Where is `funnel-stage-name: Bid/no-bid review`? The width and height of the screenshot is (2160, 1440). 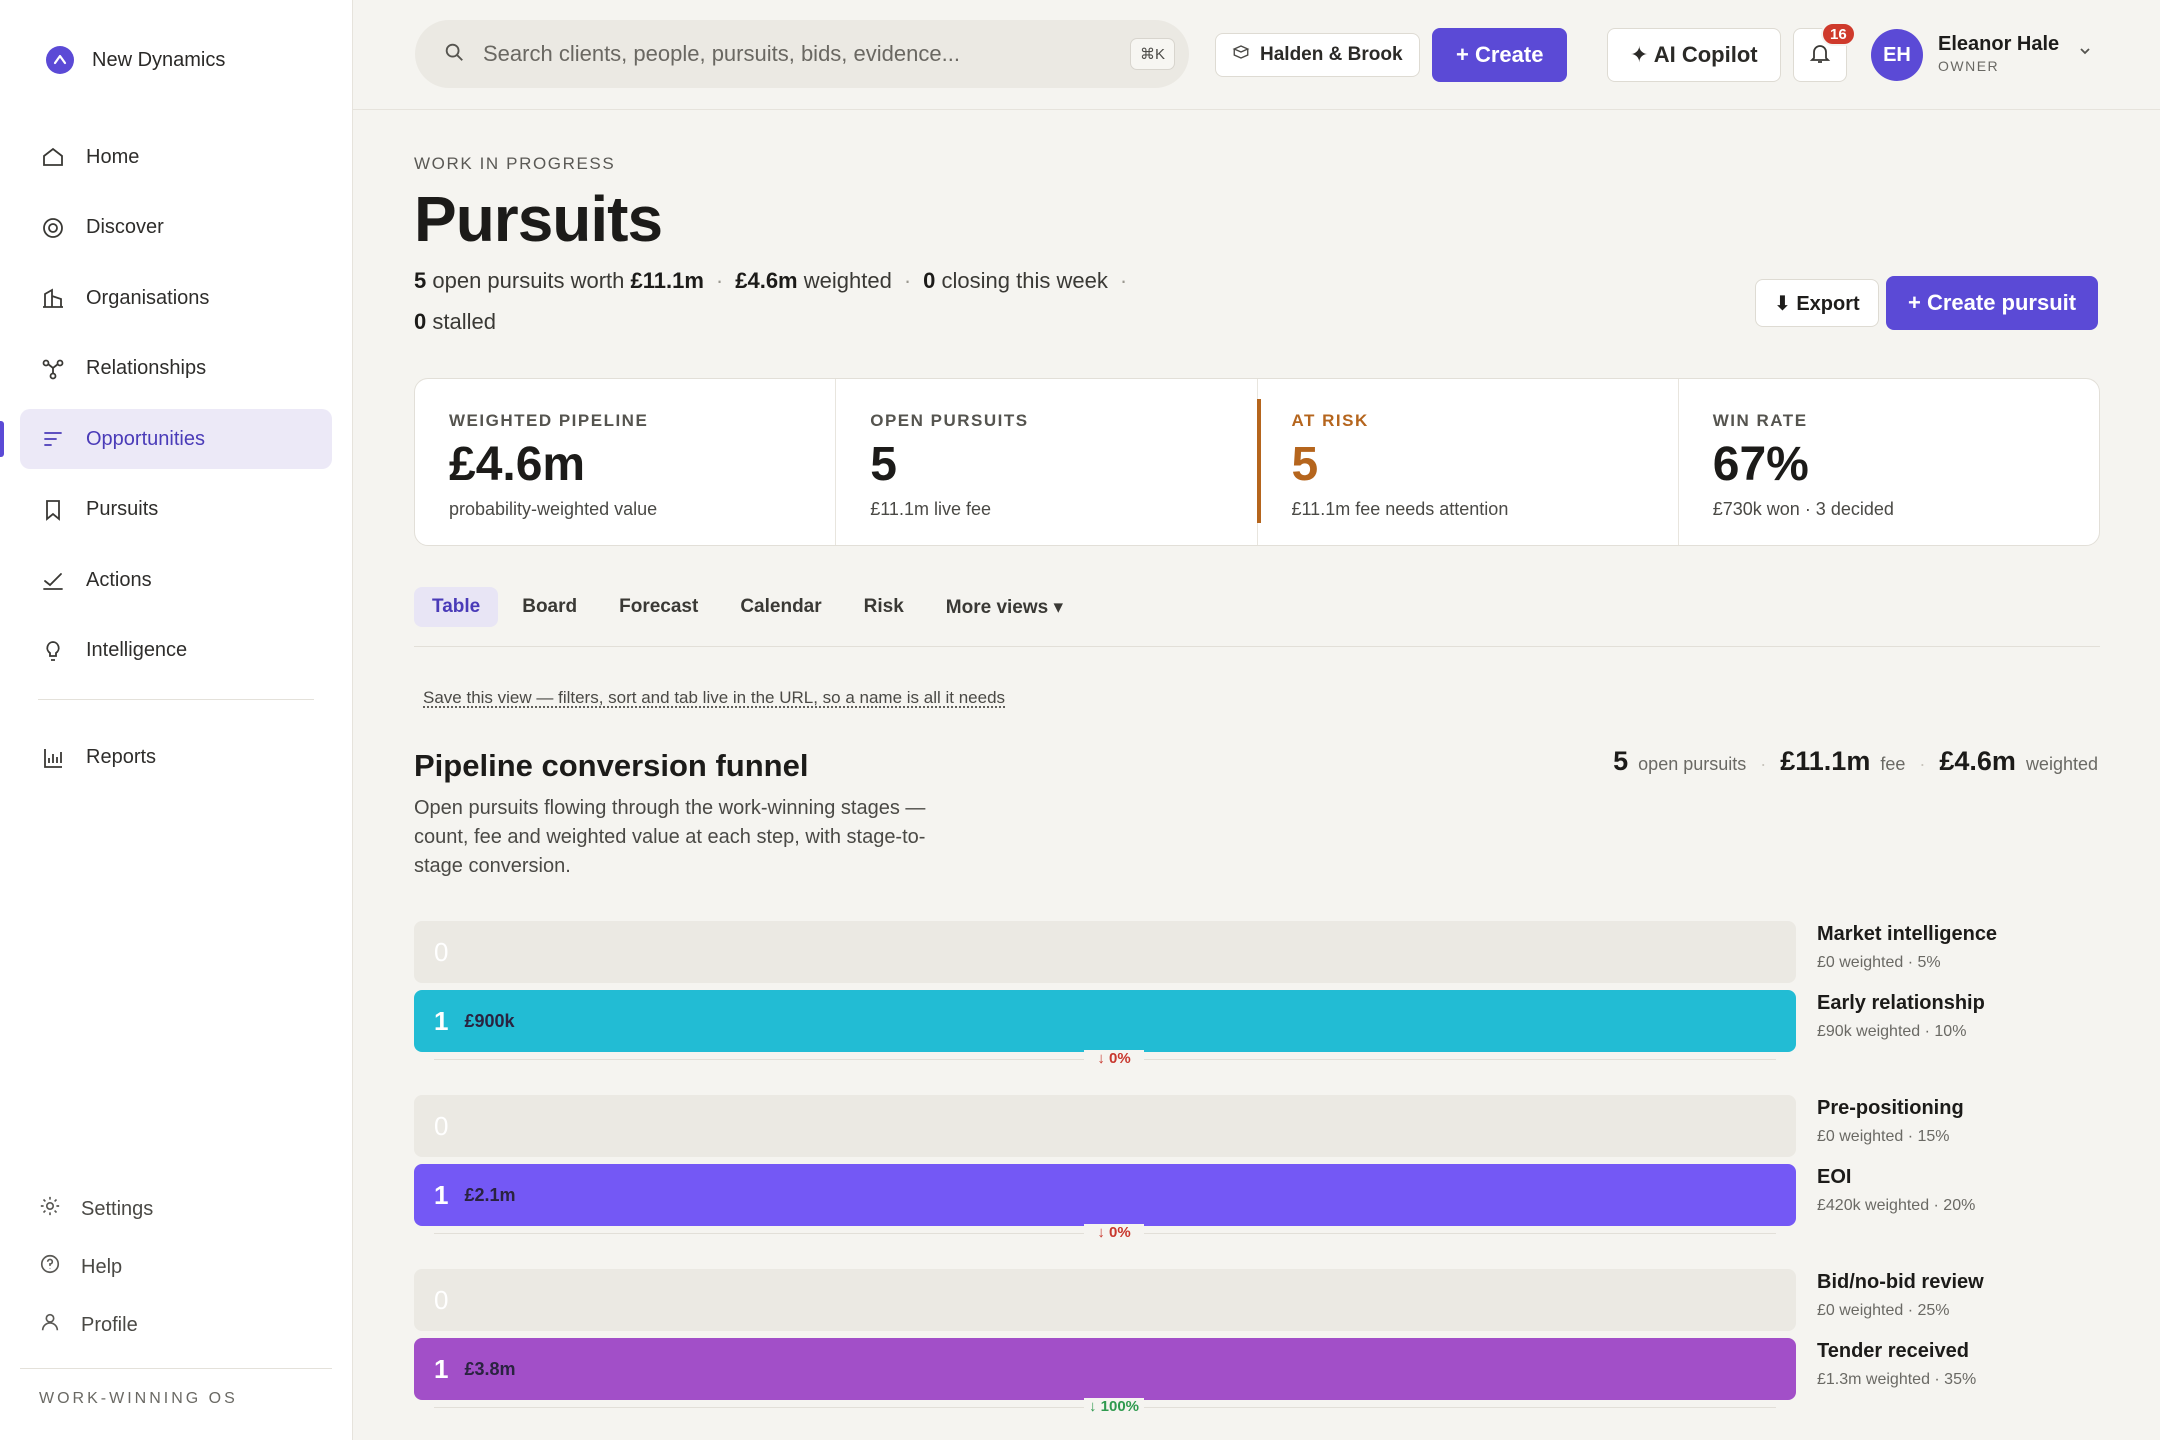
funnel-stage-name: Bid/no-bid review is located at coordinates (1900, 1282).